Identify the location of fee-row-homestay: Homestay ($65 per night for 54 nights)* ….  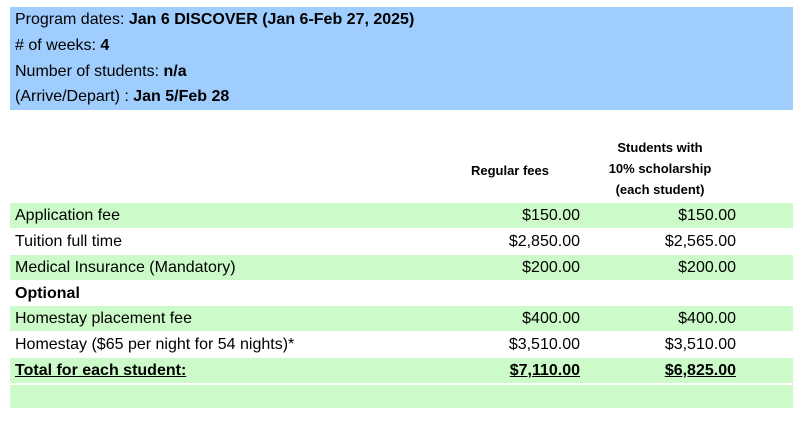
(401, 344).